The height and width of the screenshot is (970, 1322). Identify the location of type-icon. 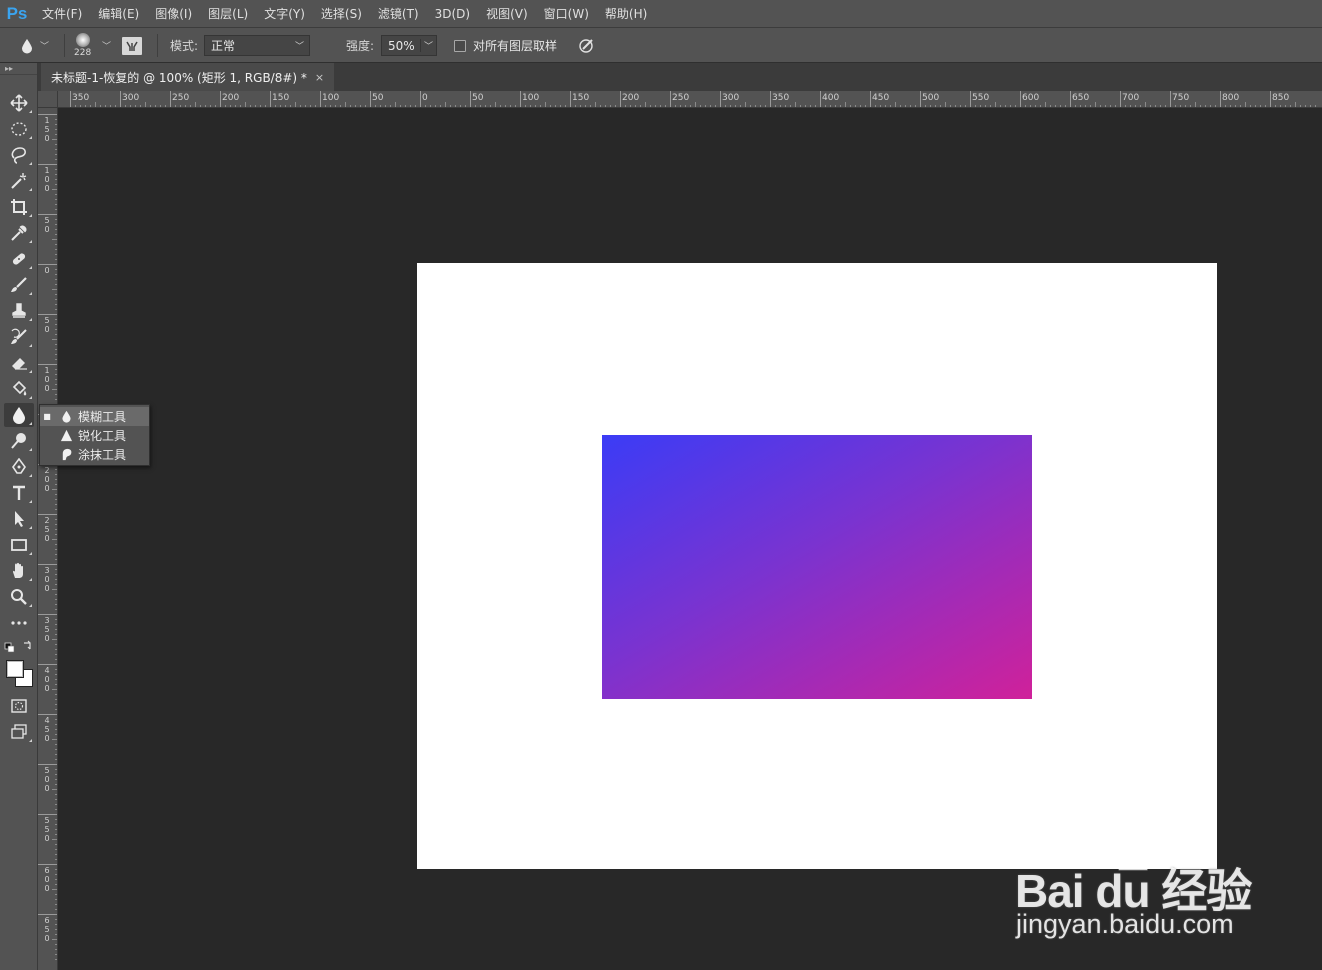
(19, 492).